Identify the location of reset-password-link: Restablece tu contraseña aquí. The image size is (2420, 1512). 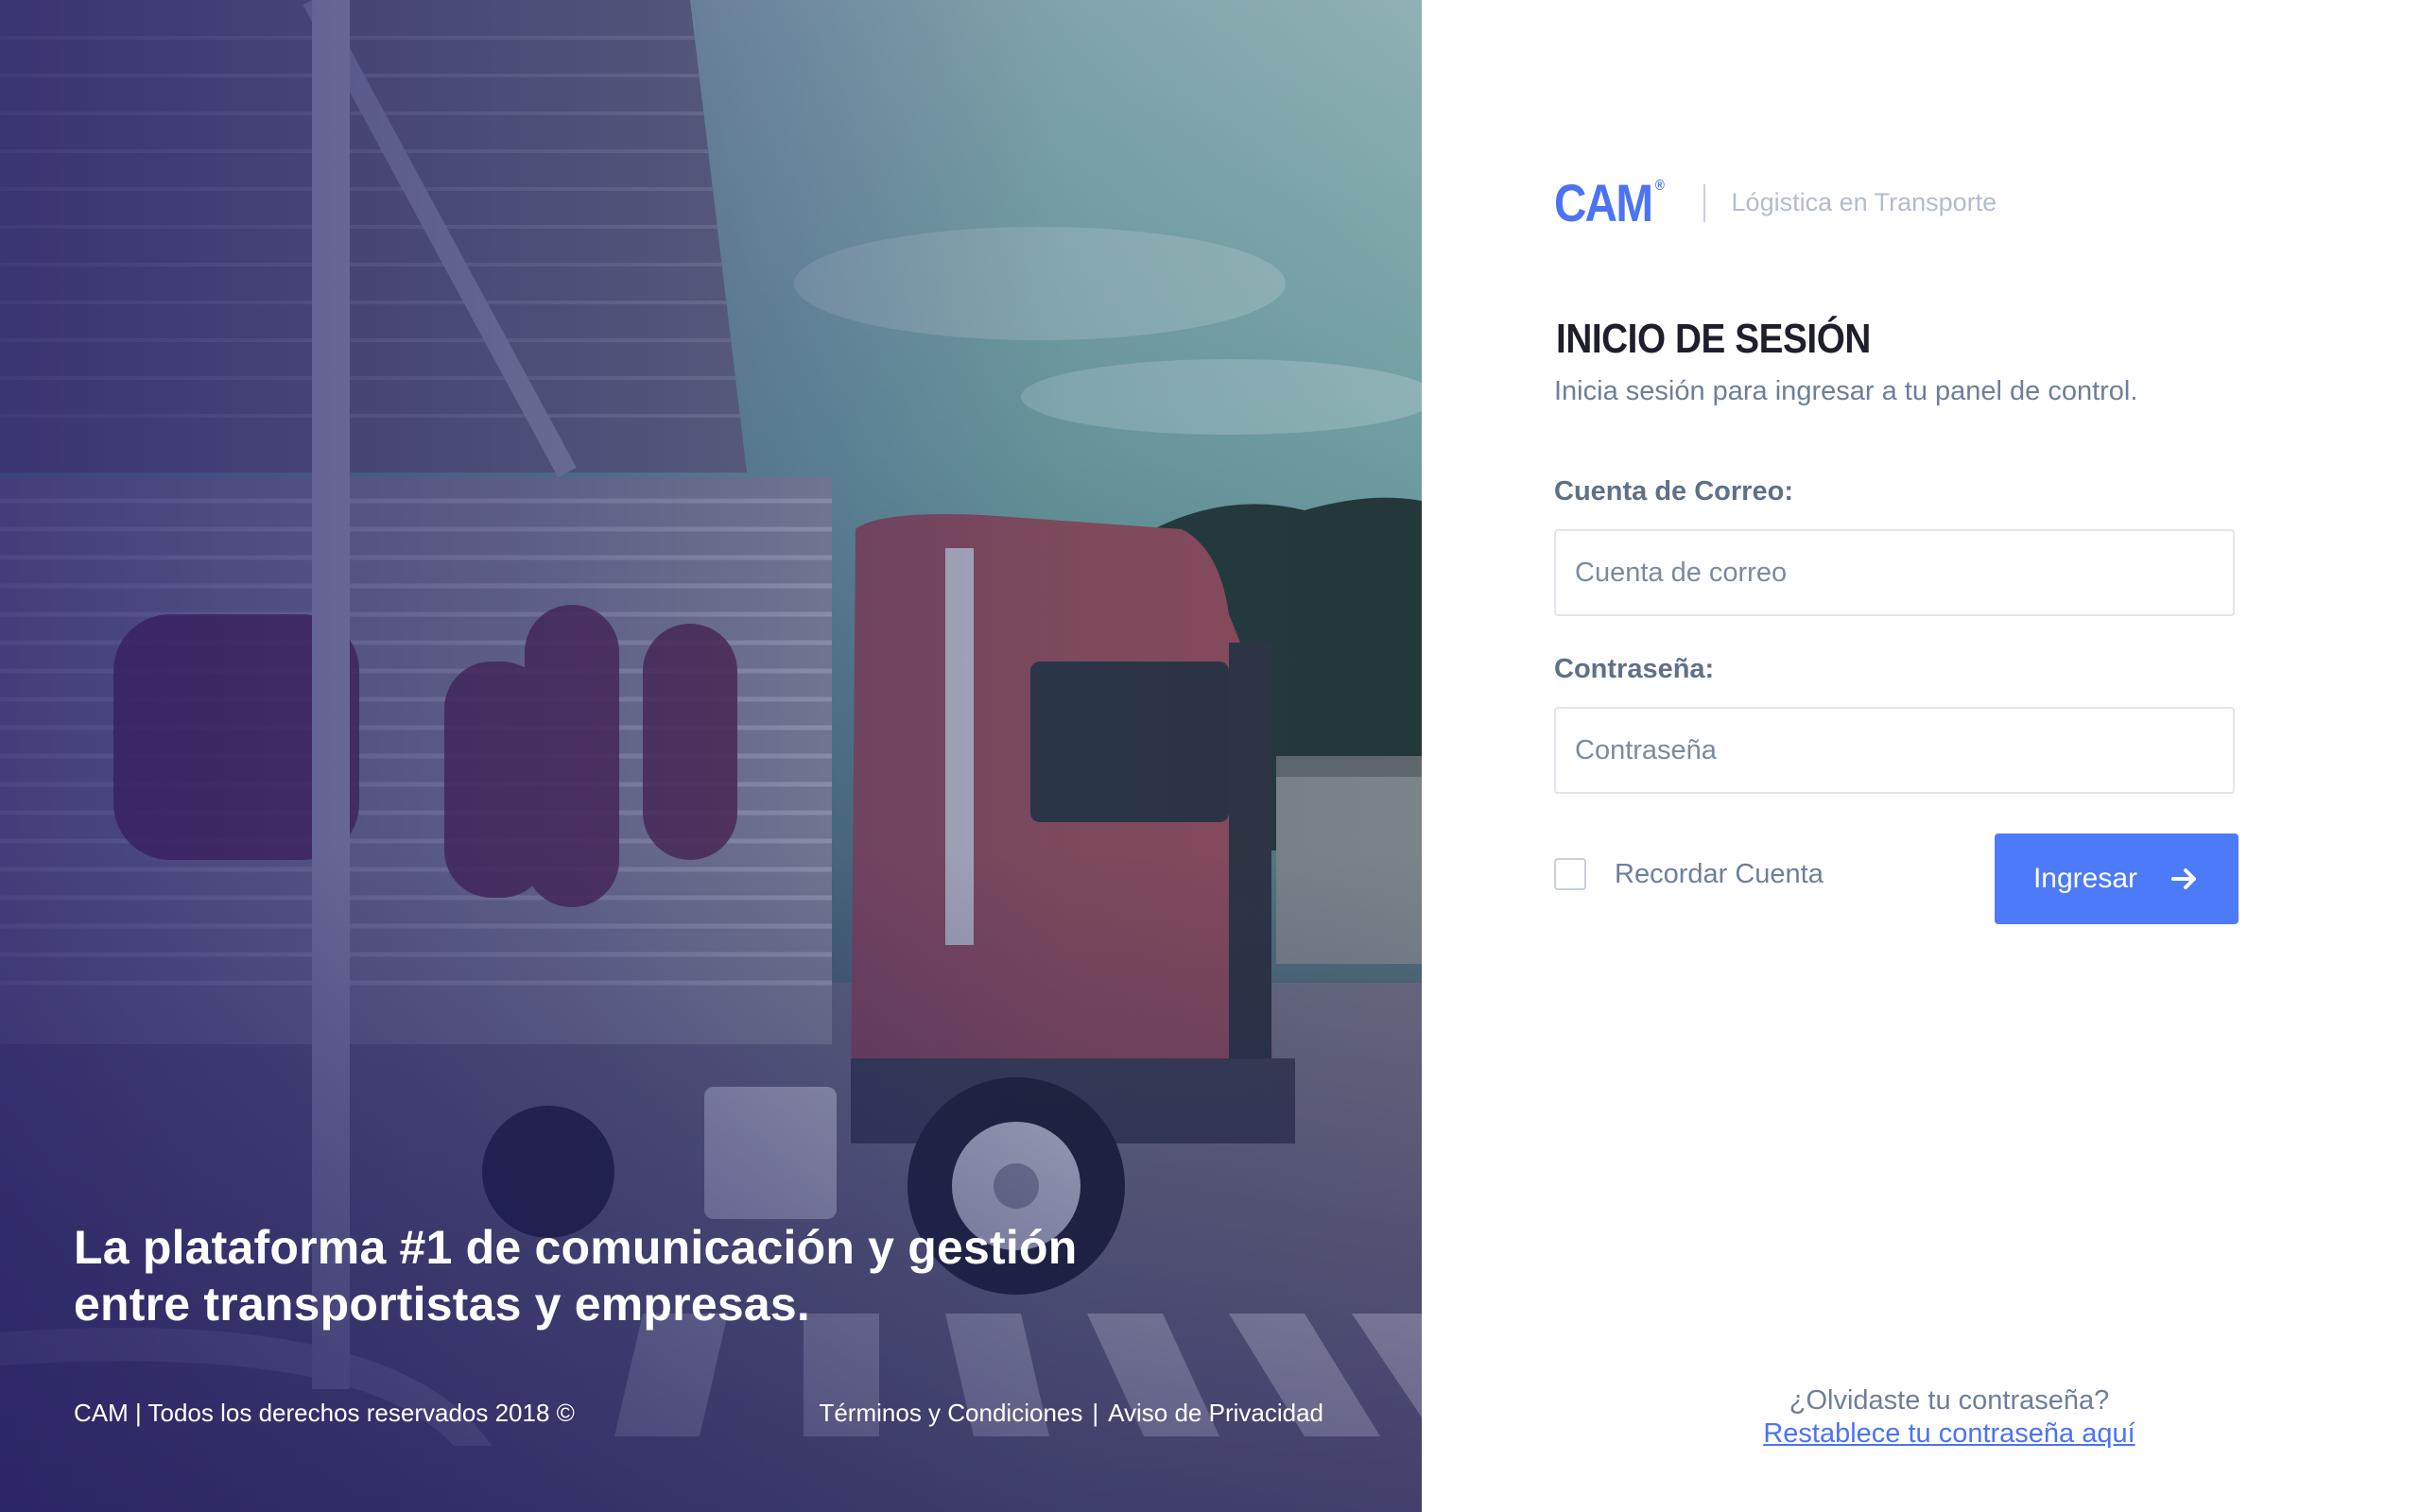
(1949, 1434).